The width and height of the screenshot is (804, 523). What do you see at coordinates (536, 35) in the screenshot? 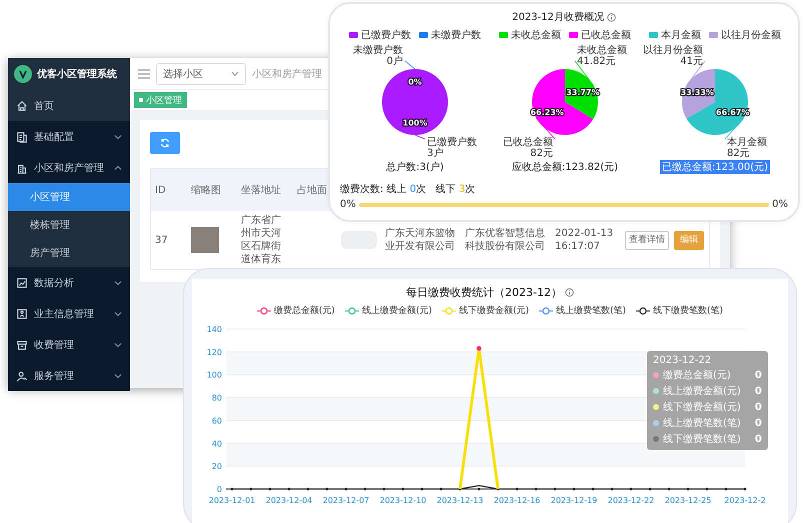
I see `legend-label: 未收总金额` at bounding box center [536, 35].